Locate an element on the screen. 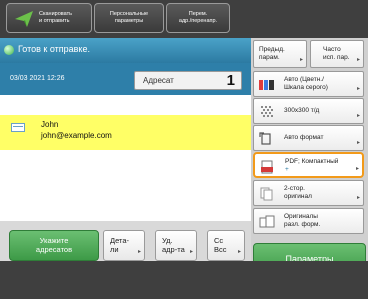 The height and width of the screenshot is (299, 368). mixed-sizes-label-2: разл. форм. is located at coordinates (302, 224).